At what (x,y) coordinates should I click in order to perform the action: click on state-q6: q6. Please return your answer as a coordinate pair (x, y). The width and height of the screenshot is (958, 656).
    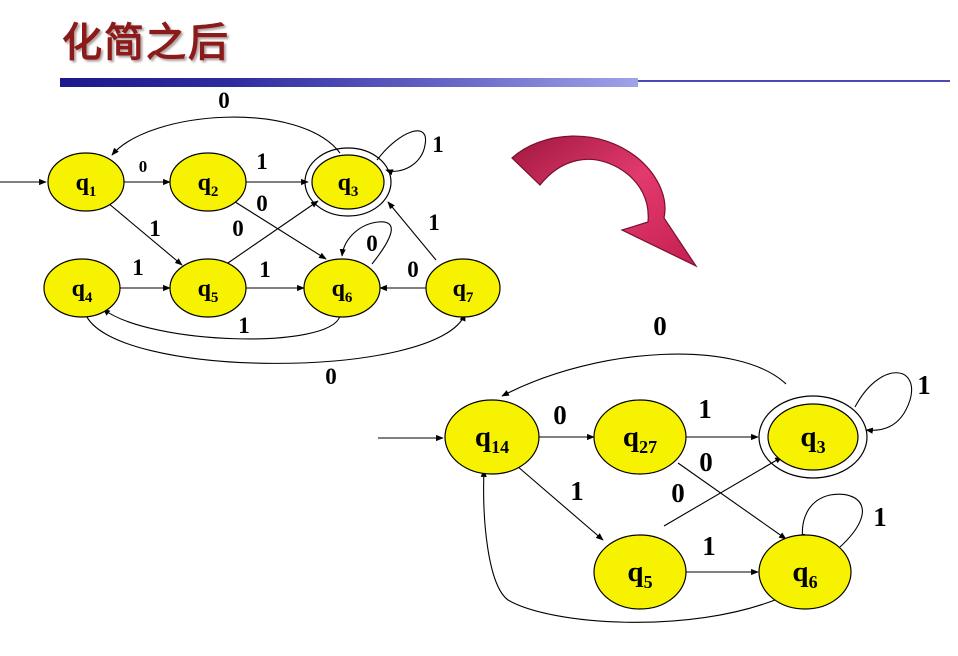
    Looking at the image, I should click on (342, 288).